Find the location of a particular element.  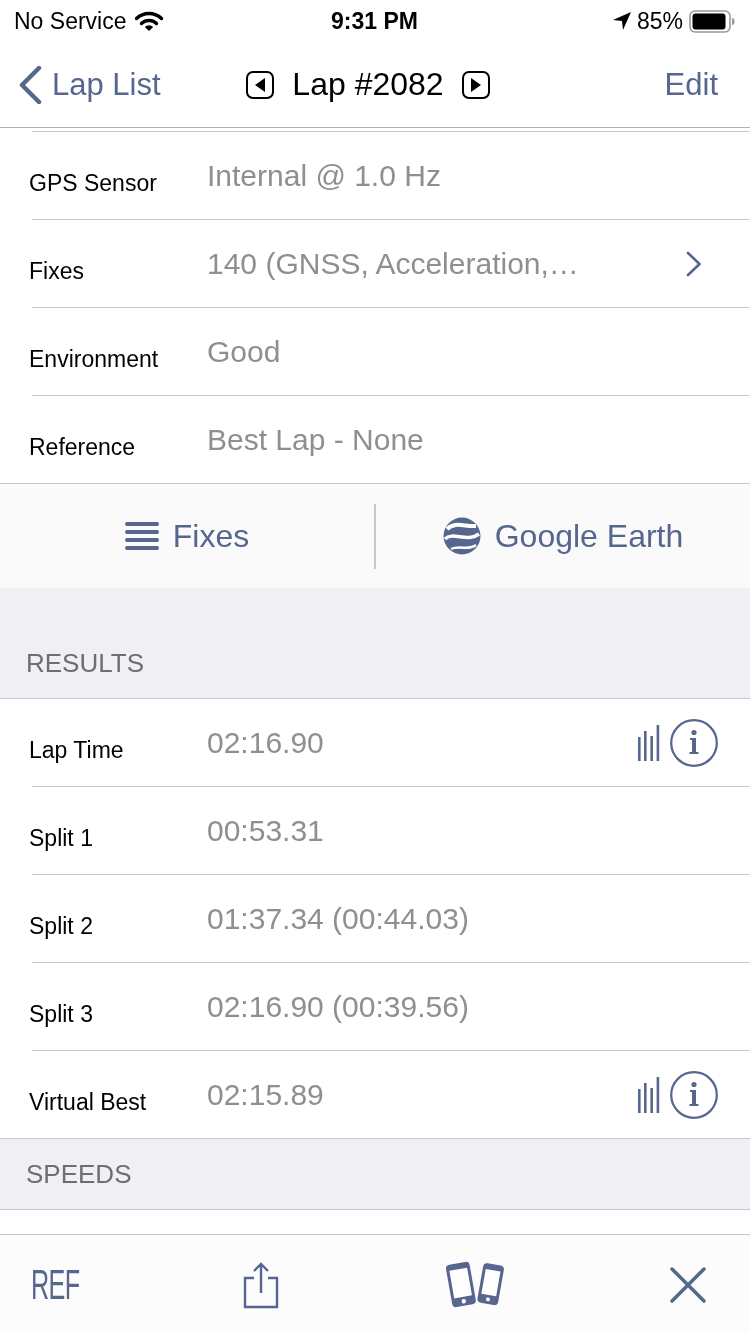

devices-button is located at coordinates (475, 1284).